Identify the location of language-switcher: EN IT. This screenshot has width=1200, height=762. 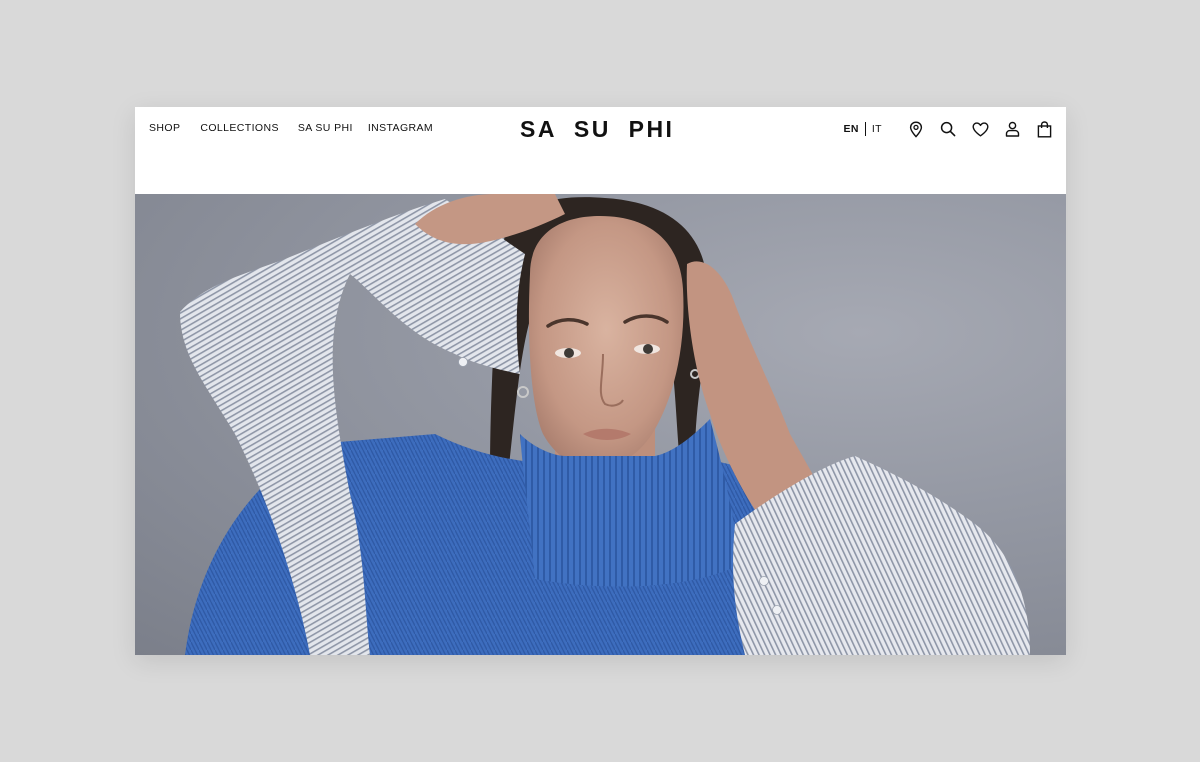
(862, 129).